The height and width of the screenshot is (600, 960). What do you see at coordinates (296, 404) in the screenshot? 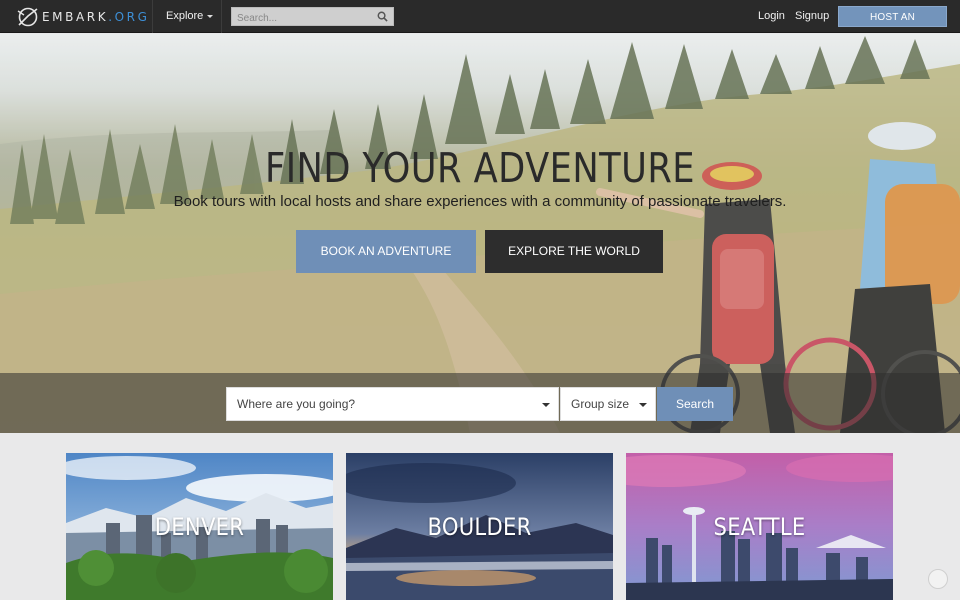
I see `destination-placeholder: Where are you going?` at bounding box center [296, 404].